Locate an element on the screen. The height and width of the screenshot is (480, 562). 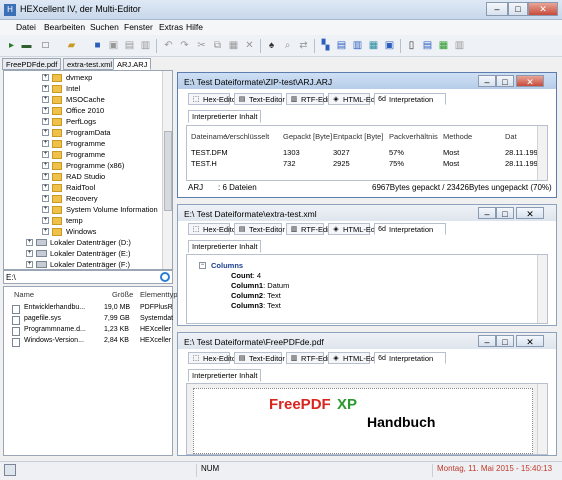
table-icon: ▦ is located at coordinates (443, 45).